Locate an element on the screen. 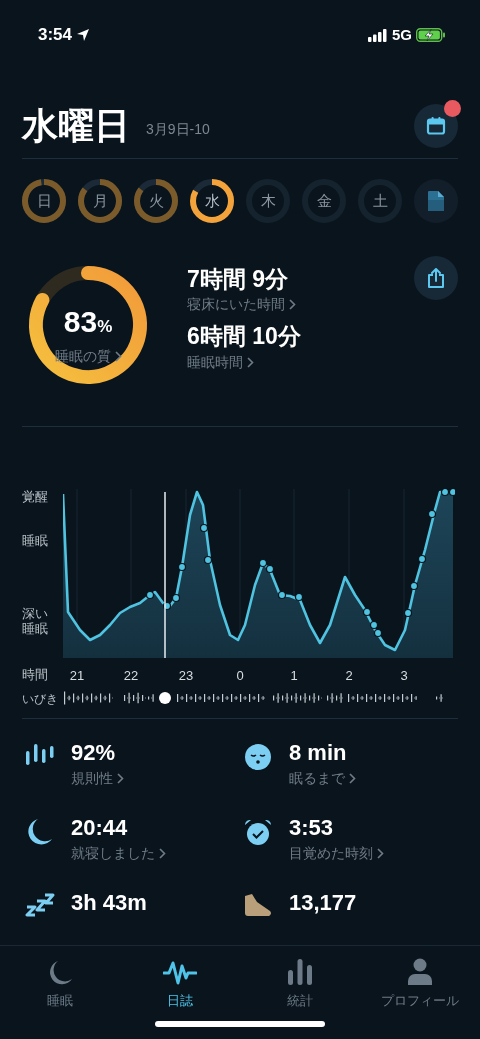 The height and width of the screenshot is (1039, 480). day-ring: 水 is located at coordinates (212, 201).